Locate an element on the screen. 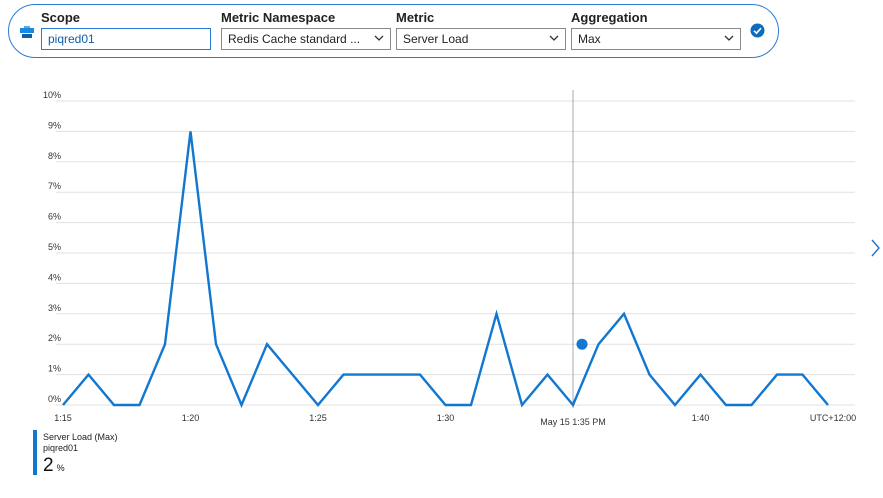 The height and width of the screenshot is (498, 883). legend-value-block: 2% is located at coordinates (103, 467).